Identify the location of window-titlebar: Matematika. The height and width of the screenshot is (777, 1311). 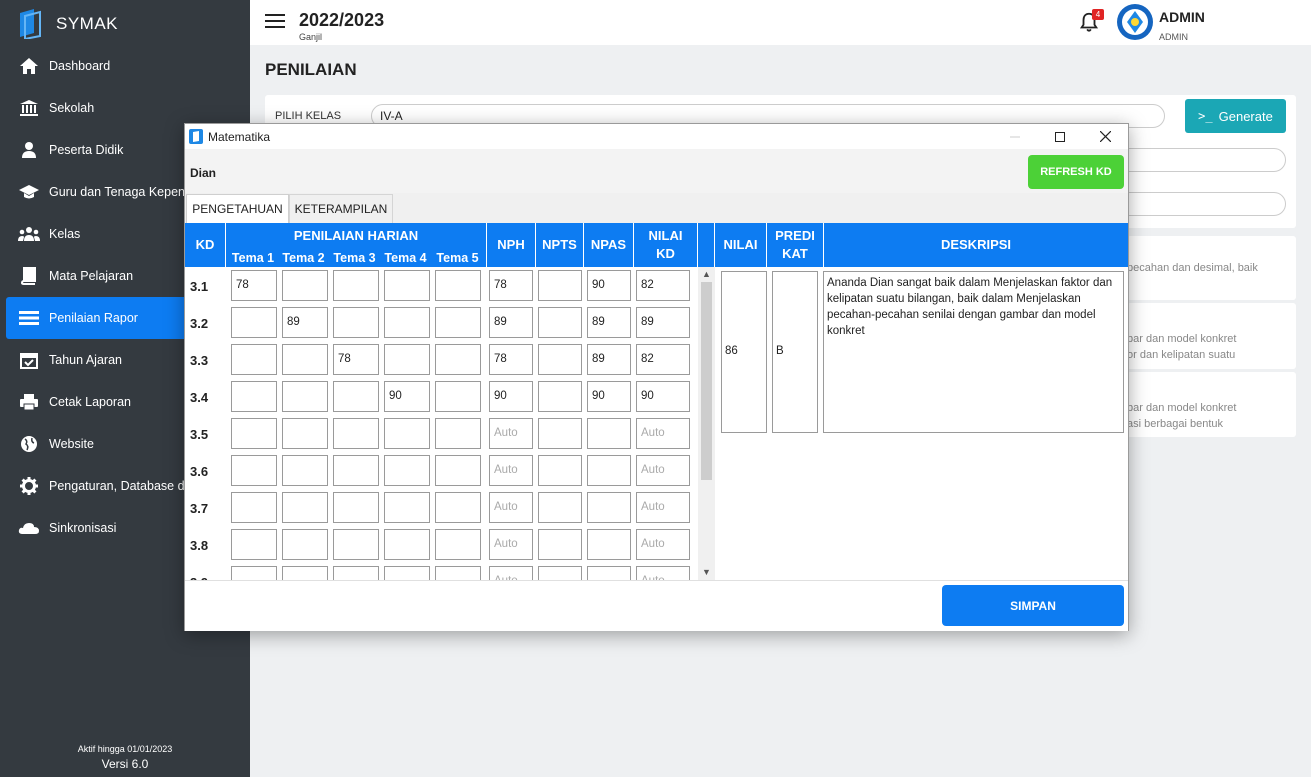
(656, 136).